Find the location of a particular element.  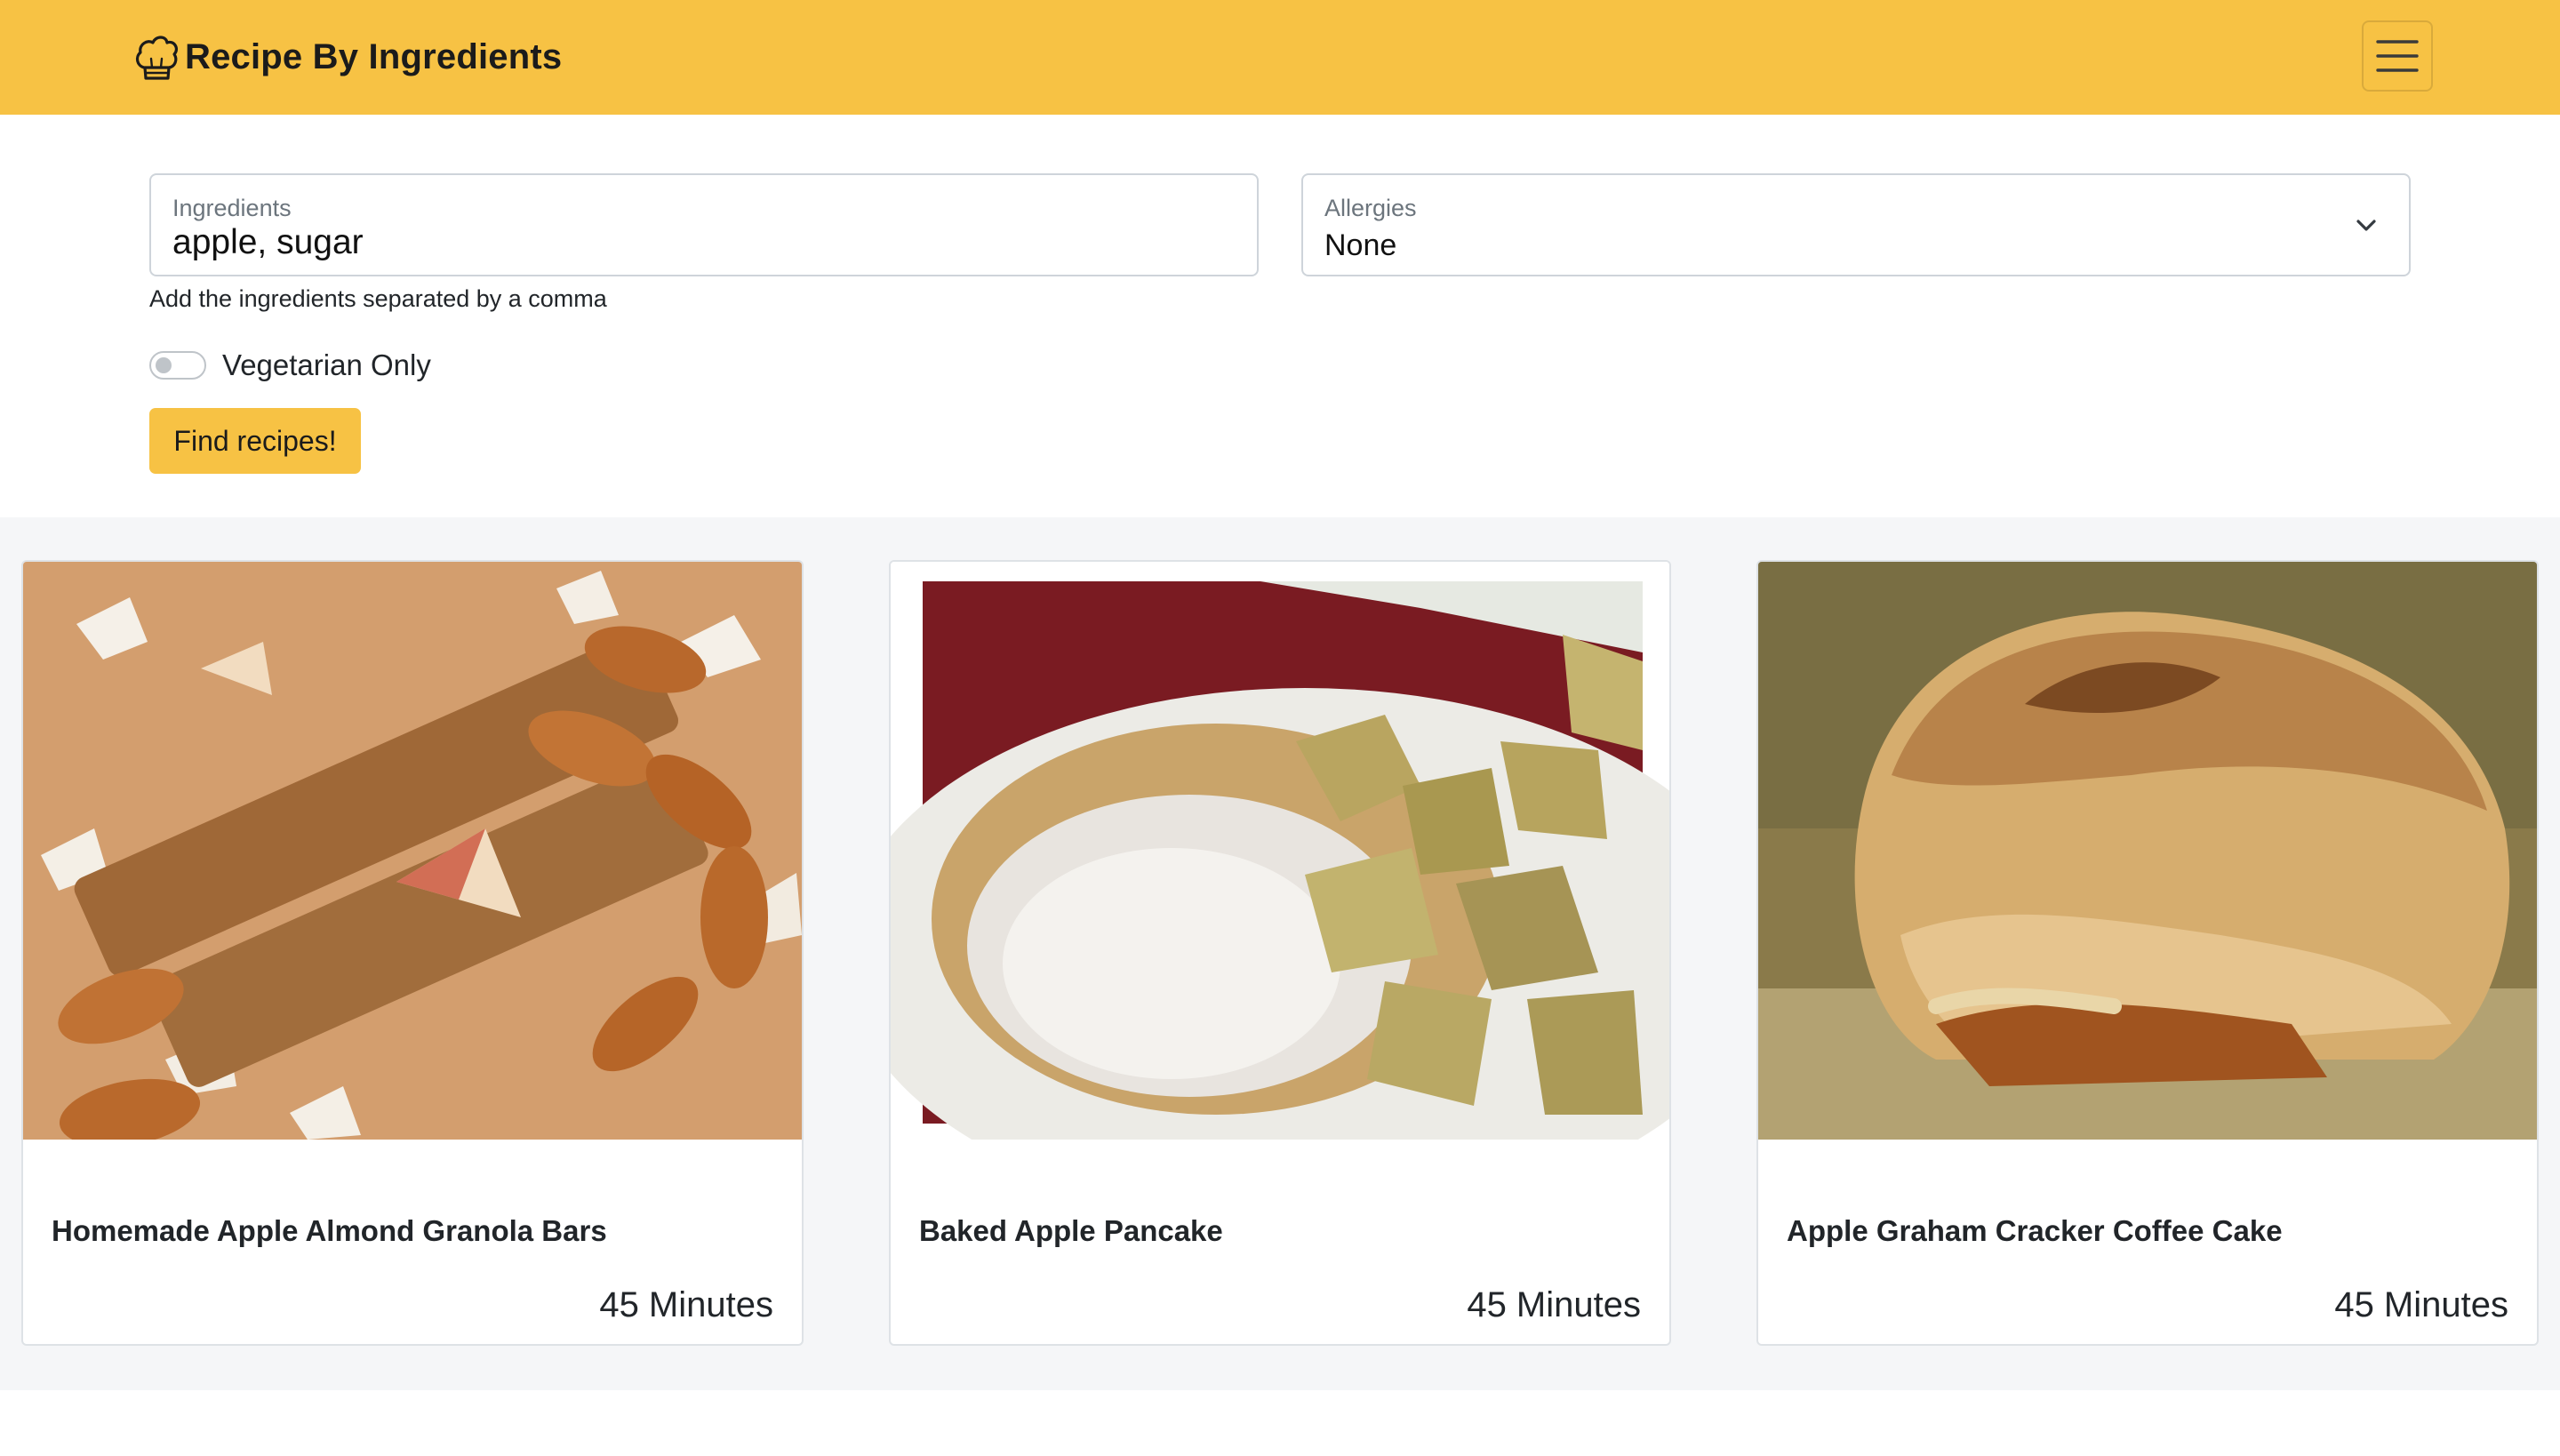

allergies-selected-value: None is located at coordinates (1360, 245).